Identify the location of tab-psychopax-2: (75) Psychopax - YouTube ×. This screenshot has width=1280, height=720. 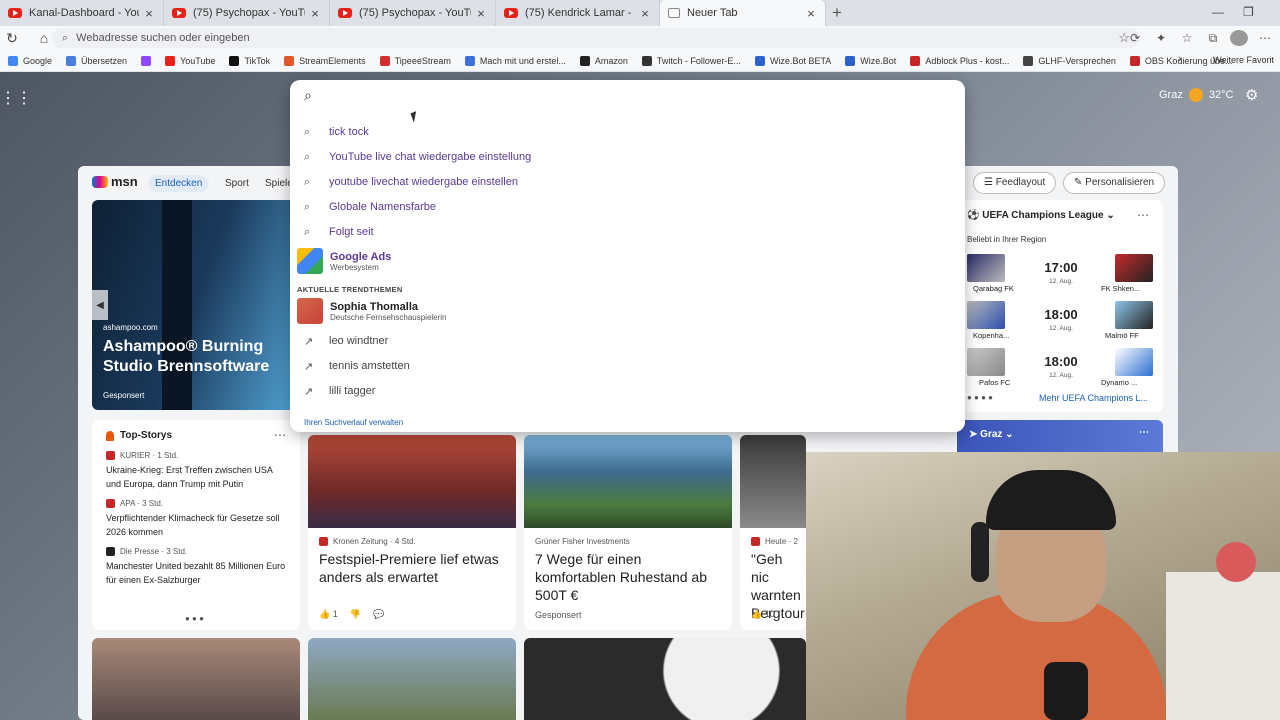
(413, 13).